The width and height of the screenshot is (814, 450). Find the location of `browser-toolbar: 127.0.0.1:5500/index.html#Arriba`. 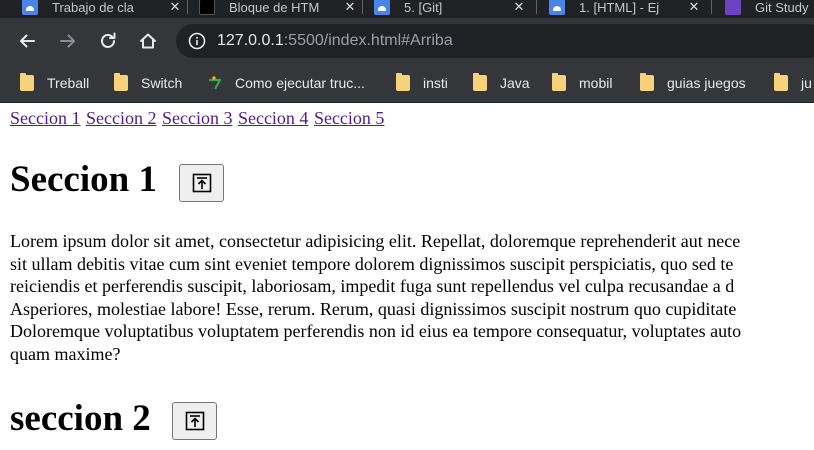

browser-toolbar: 127.0.0.1:5500/index.html#Arriba is located at coordinates (407, 41).